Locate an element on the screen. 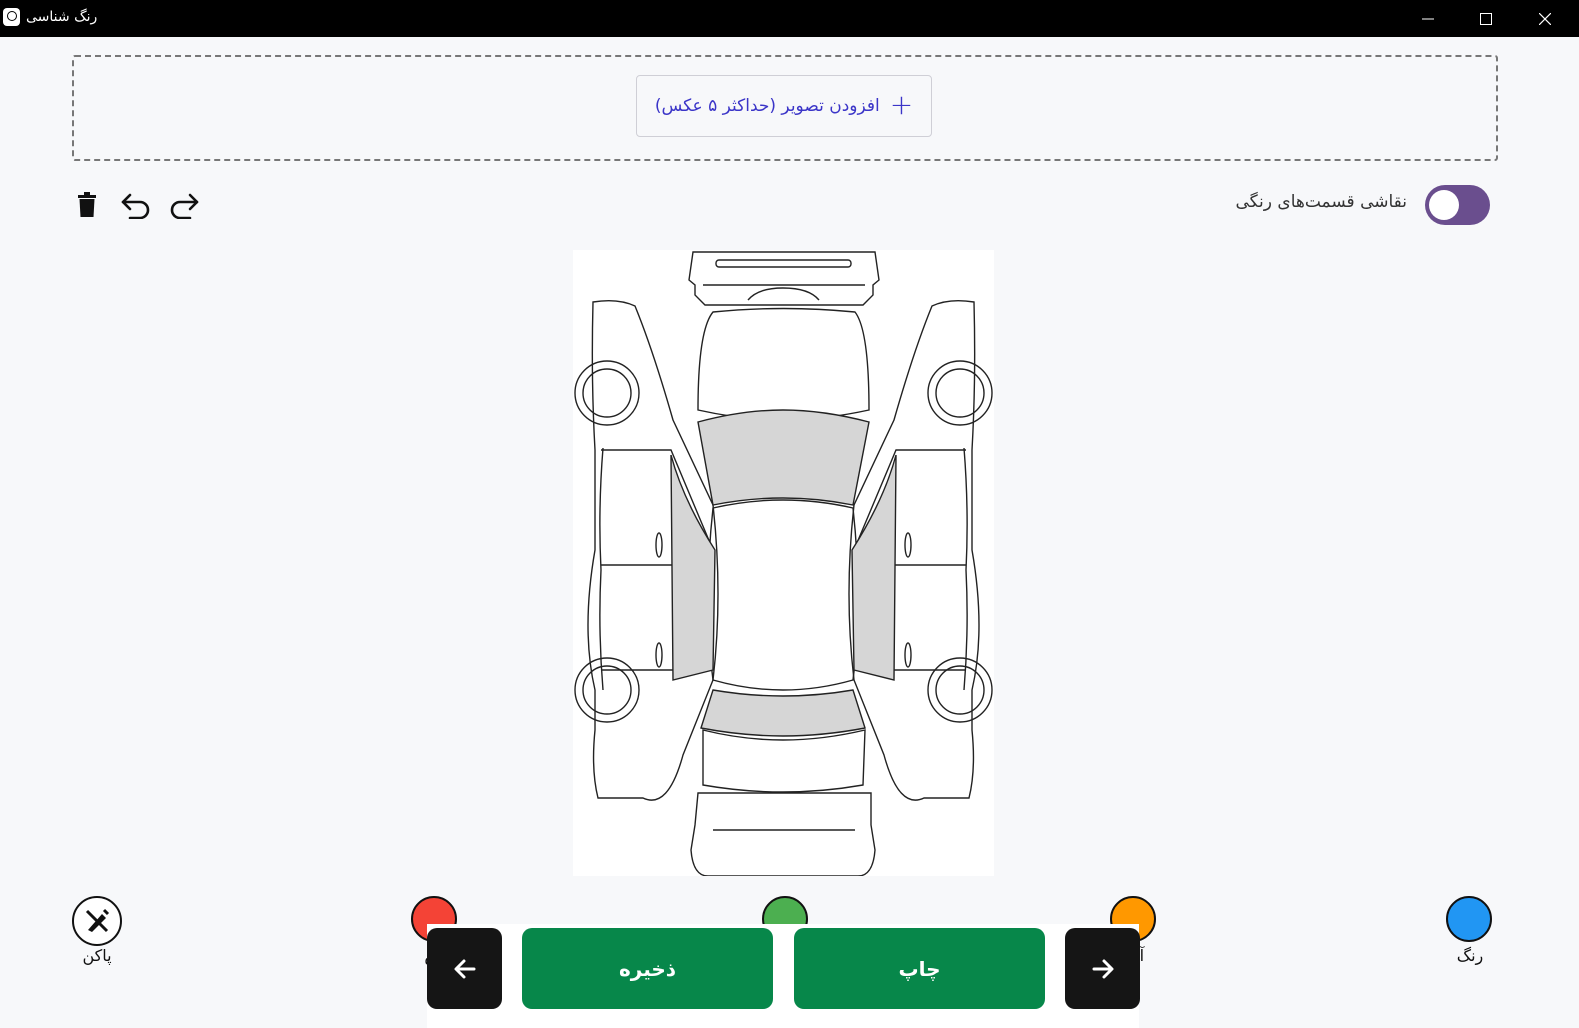 This screenshot has height=1028, width=1579. paint-colored-parts-toggle is located at coordinates (1457, 205).